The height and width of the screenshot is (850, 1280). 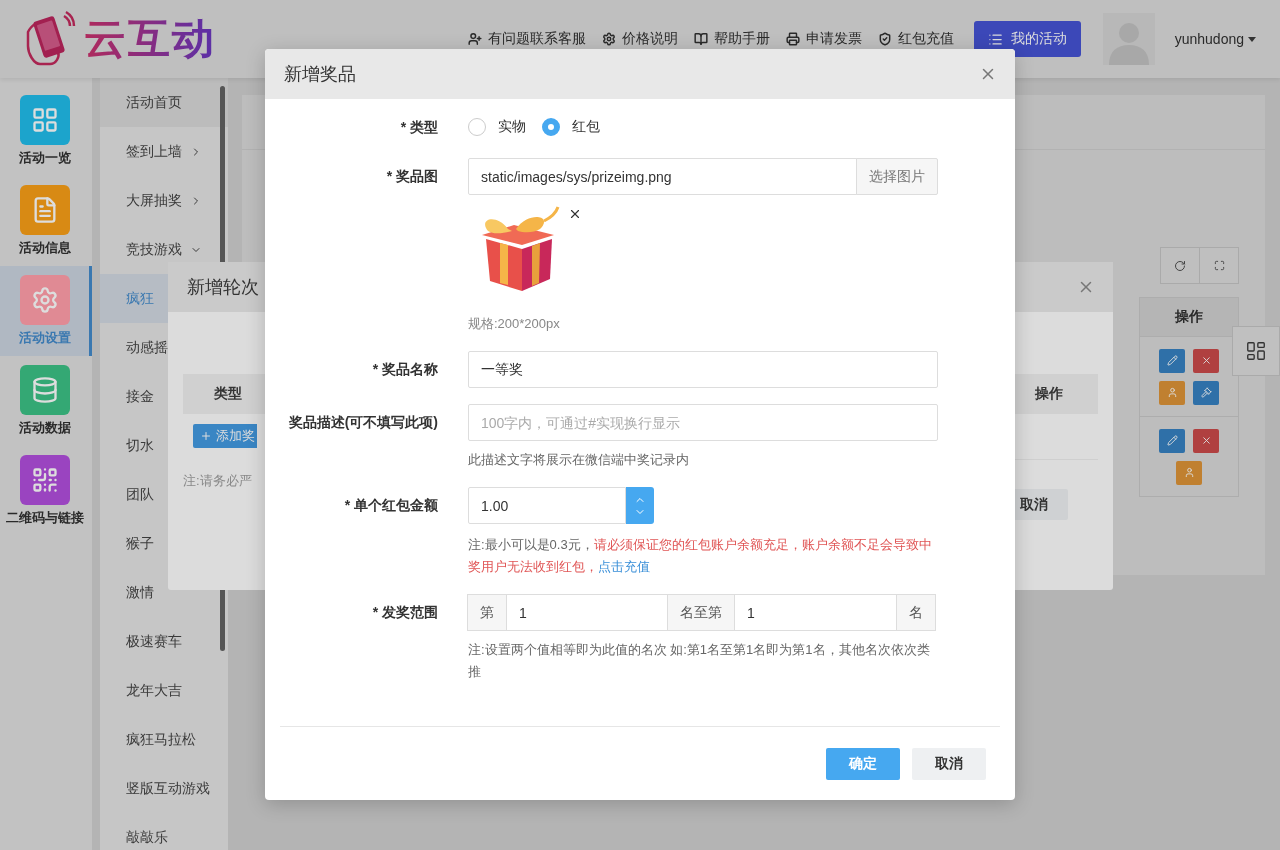 I want to click on field-hint: 此描述文字将展示在微信端中奖记录内, so click(x=579, y=460).